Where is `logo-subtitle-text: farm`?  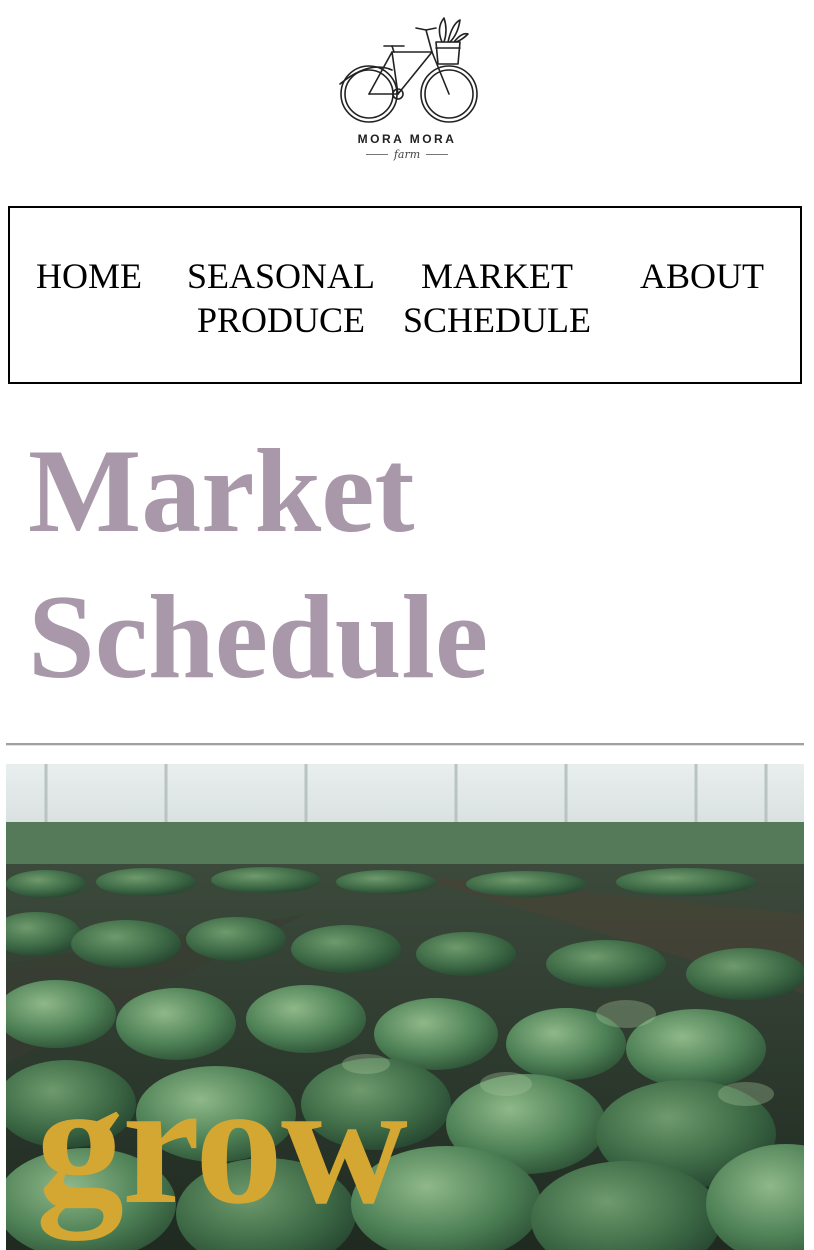 logo-subtitle-text: farm is located at coordinates (407, 154).